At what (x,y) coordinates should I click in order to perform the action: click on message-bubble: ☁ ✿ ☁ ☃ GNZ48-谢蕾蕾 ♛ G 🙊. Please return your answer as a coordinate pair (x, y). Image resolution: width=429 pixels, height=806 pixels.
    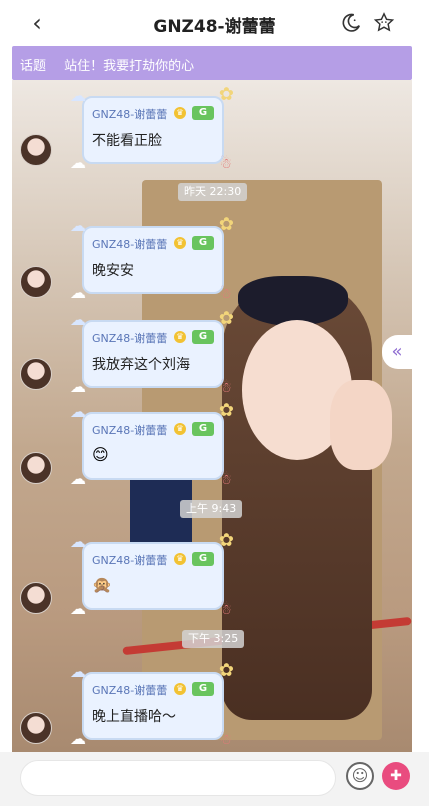
    Looking at the image, I should click on (152, 574).